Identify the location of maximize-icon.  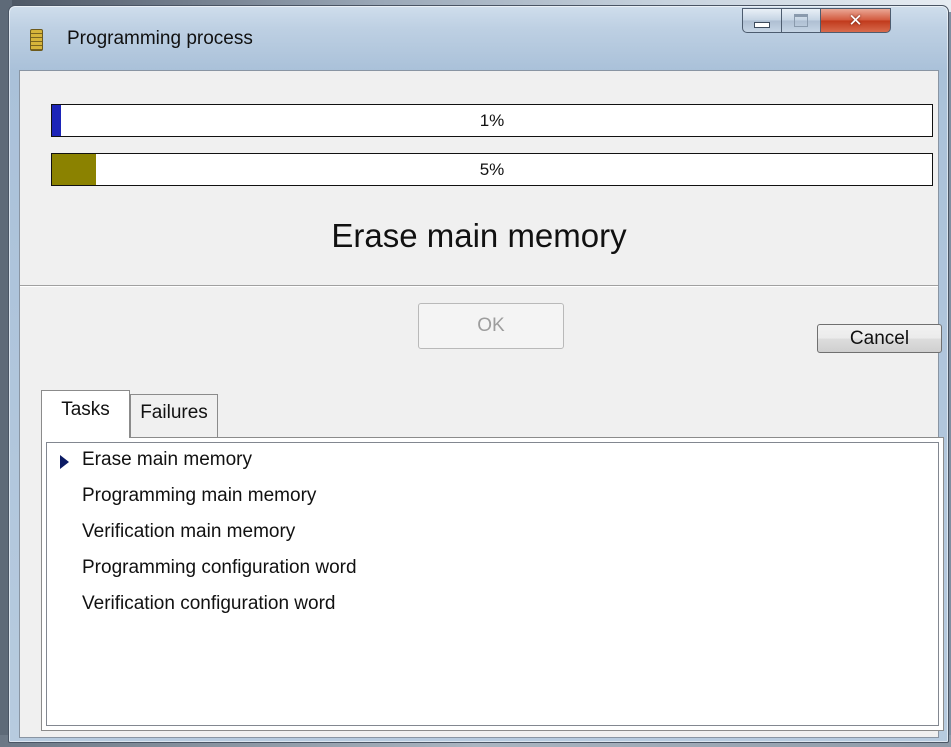
(801, 20).